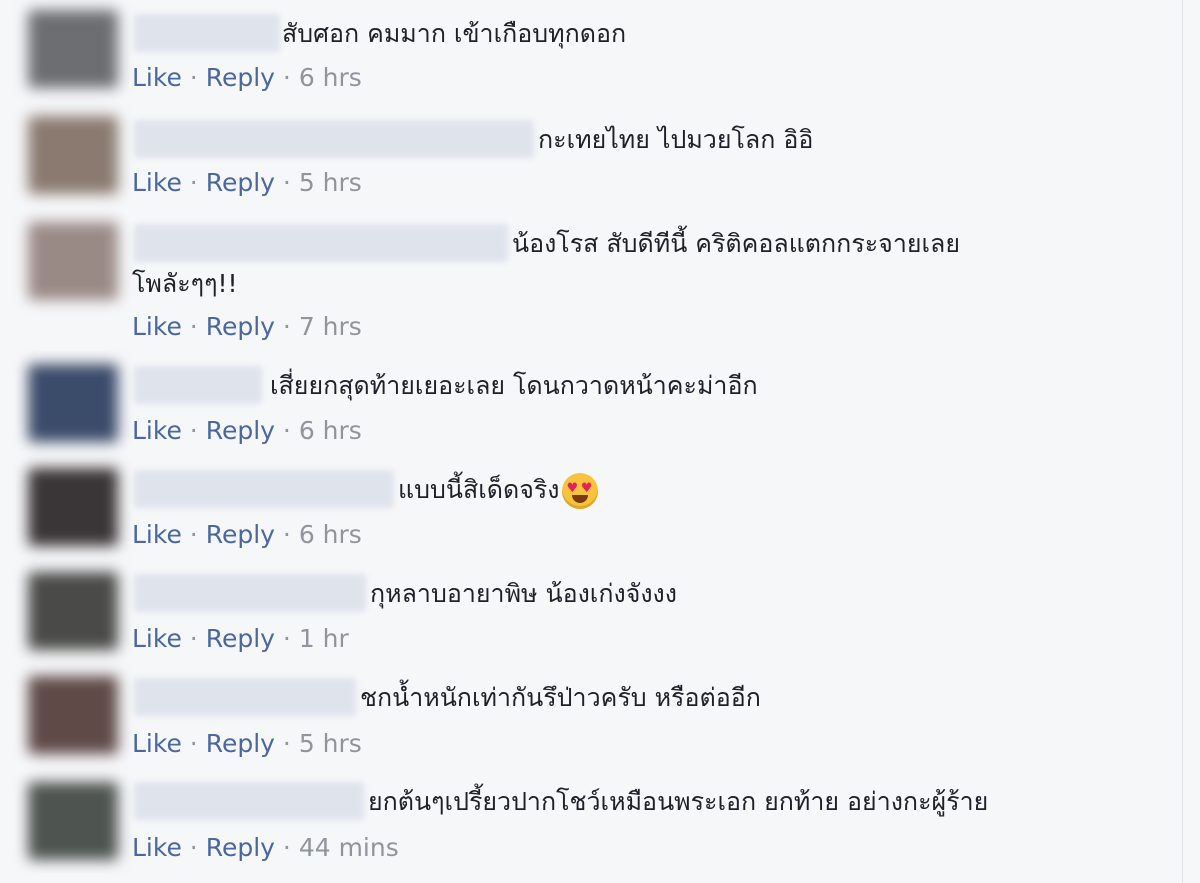 This screenshot has height=883, width=1200. I want to click on comment-timestamp: 44 mins, so click(349, 847).